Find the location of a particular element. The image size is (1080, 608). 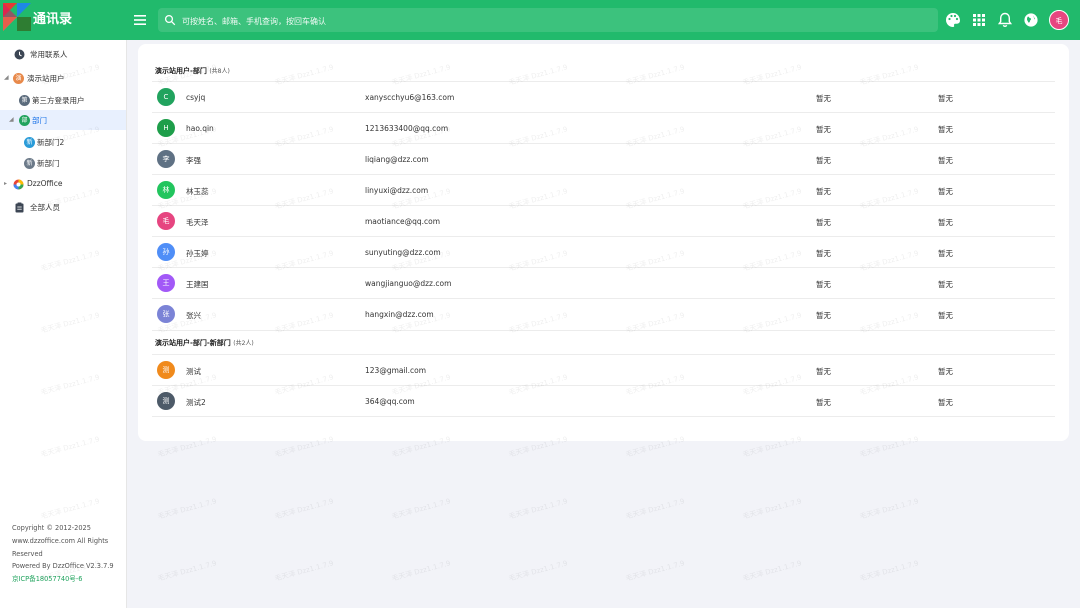

contact-name: 林玉蕊 is located at coordinates (197, 191).